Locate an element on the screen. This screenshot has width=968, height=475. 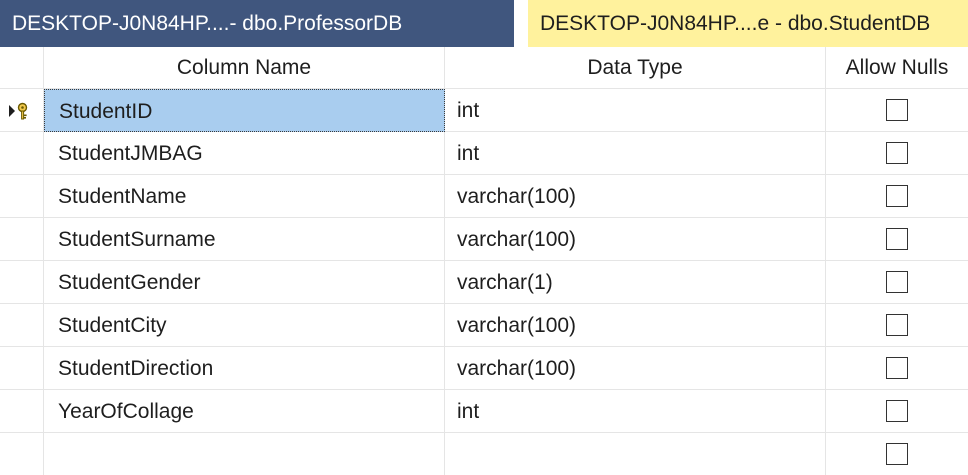
table-row: StudentJMBAG int is located at coordinates (484, 153).